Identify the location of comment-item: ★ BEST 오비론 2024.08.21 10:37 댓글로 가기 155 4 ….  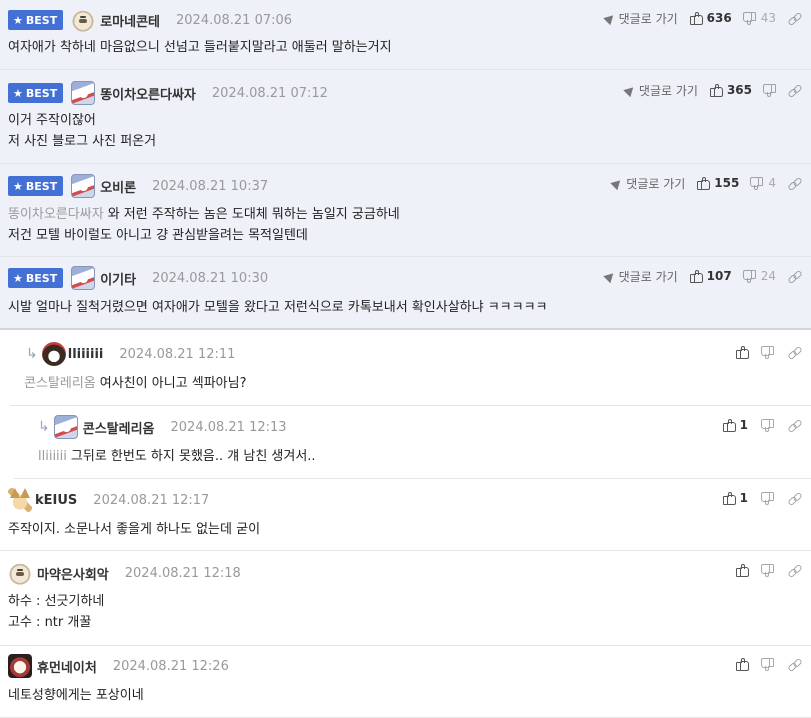
(405, 210).